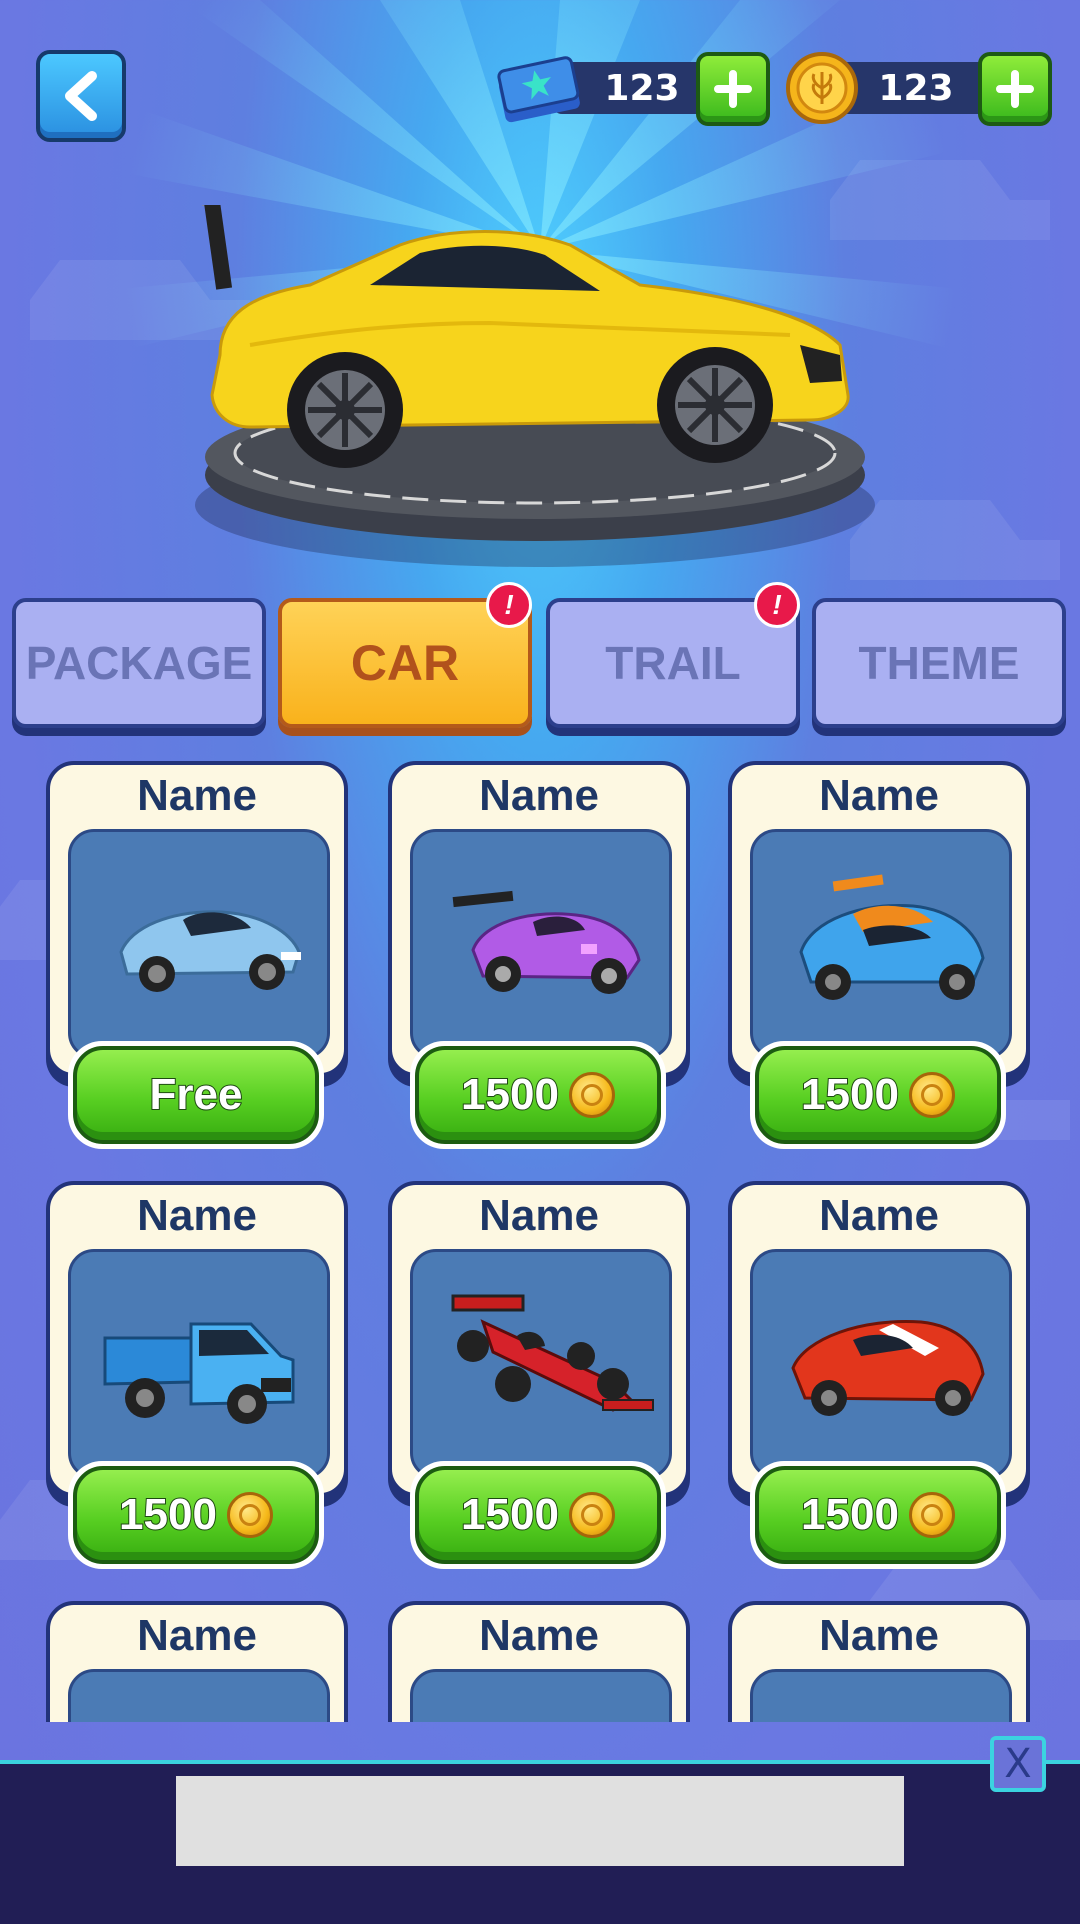 The image size is (1080, 1924). I want to click on blue-hypercar-icon, so click(210, 951).